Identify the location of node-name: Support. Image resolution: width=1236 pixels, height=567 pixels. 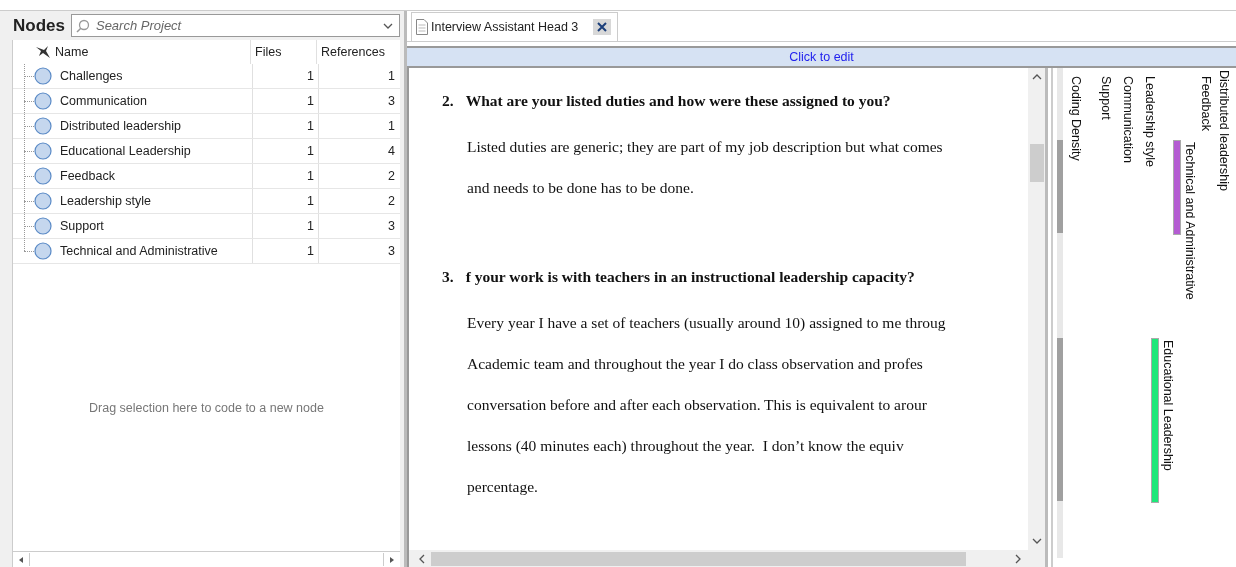
(154, 226).